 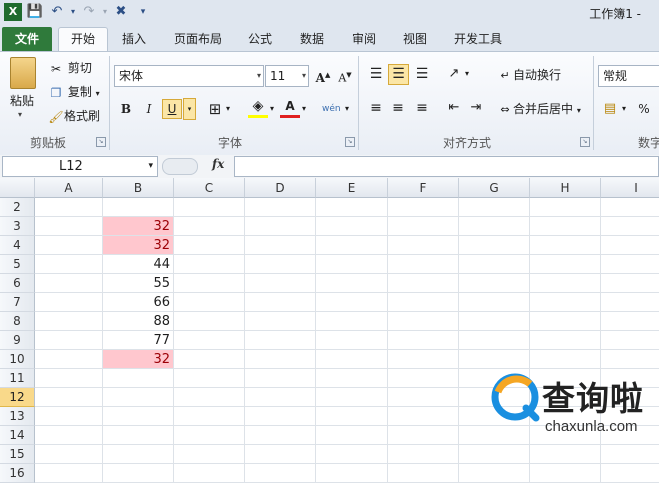 I want to click on column-header-a: A, so click(x=69, y=188).